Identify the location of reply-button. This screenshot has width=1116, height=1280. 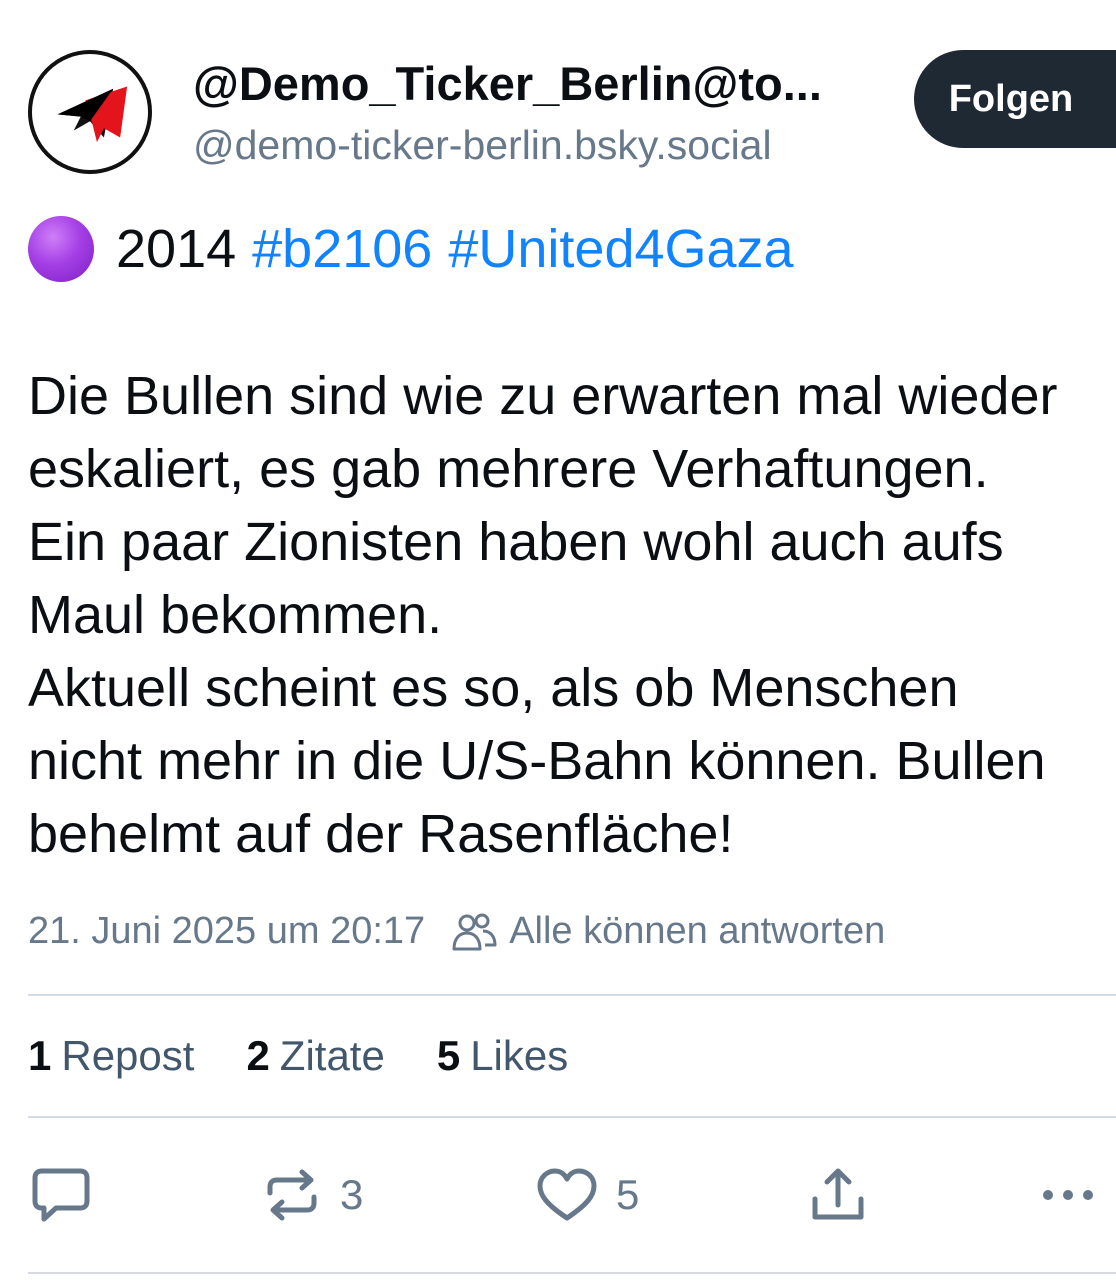
(61, 1195).